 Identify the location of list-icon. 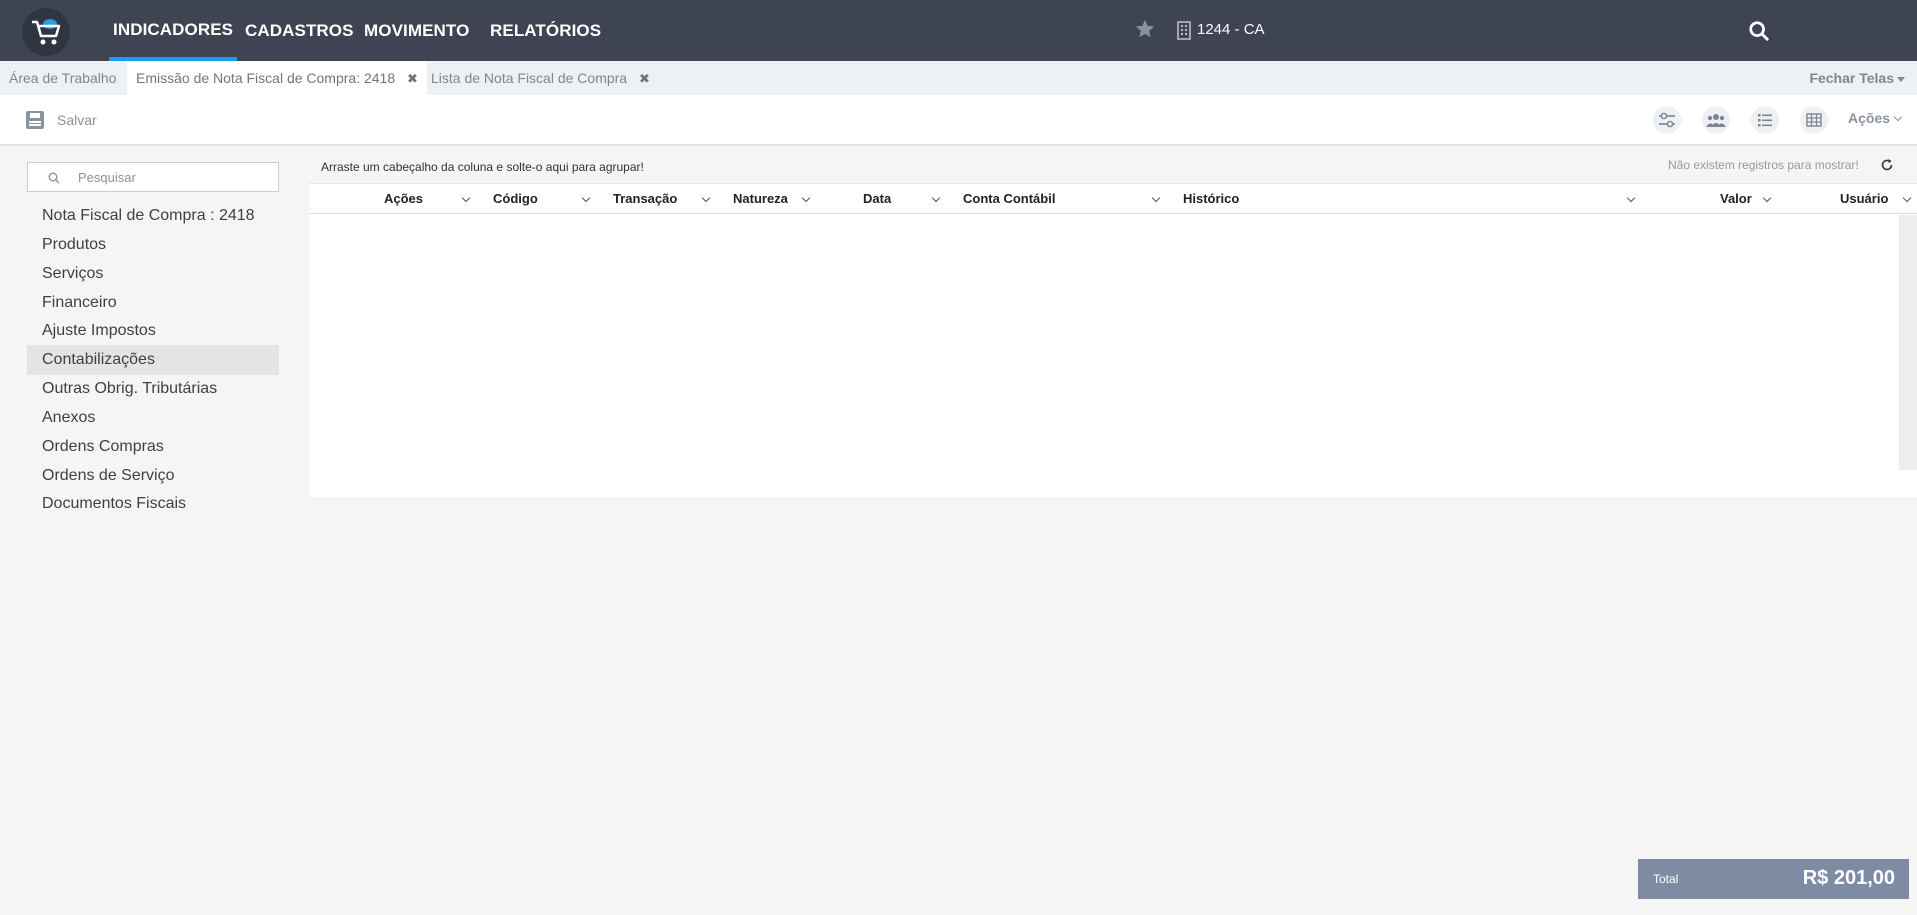
(1765, 120).